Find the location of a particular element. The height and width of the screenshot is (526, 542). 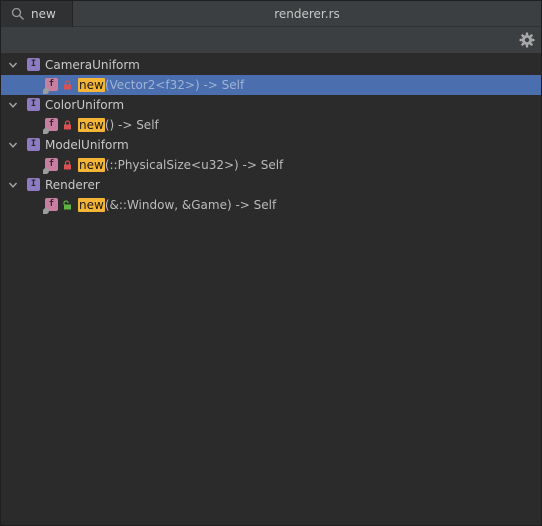

method-signature: (Vector2<f32>) -> Self is located at coordinates (174, 85).